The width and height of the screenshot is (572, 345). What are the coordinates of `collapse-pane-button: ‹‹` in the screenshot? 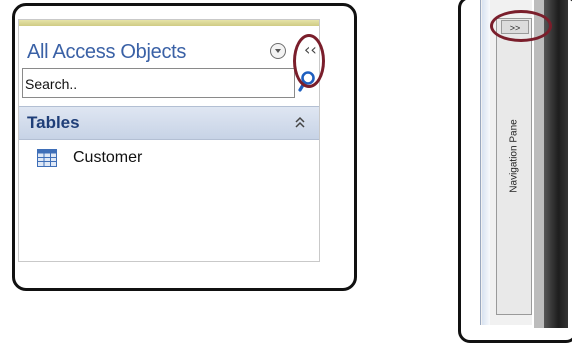 It's located at (310, 50).